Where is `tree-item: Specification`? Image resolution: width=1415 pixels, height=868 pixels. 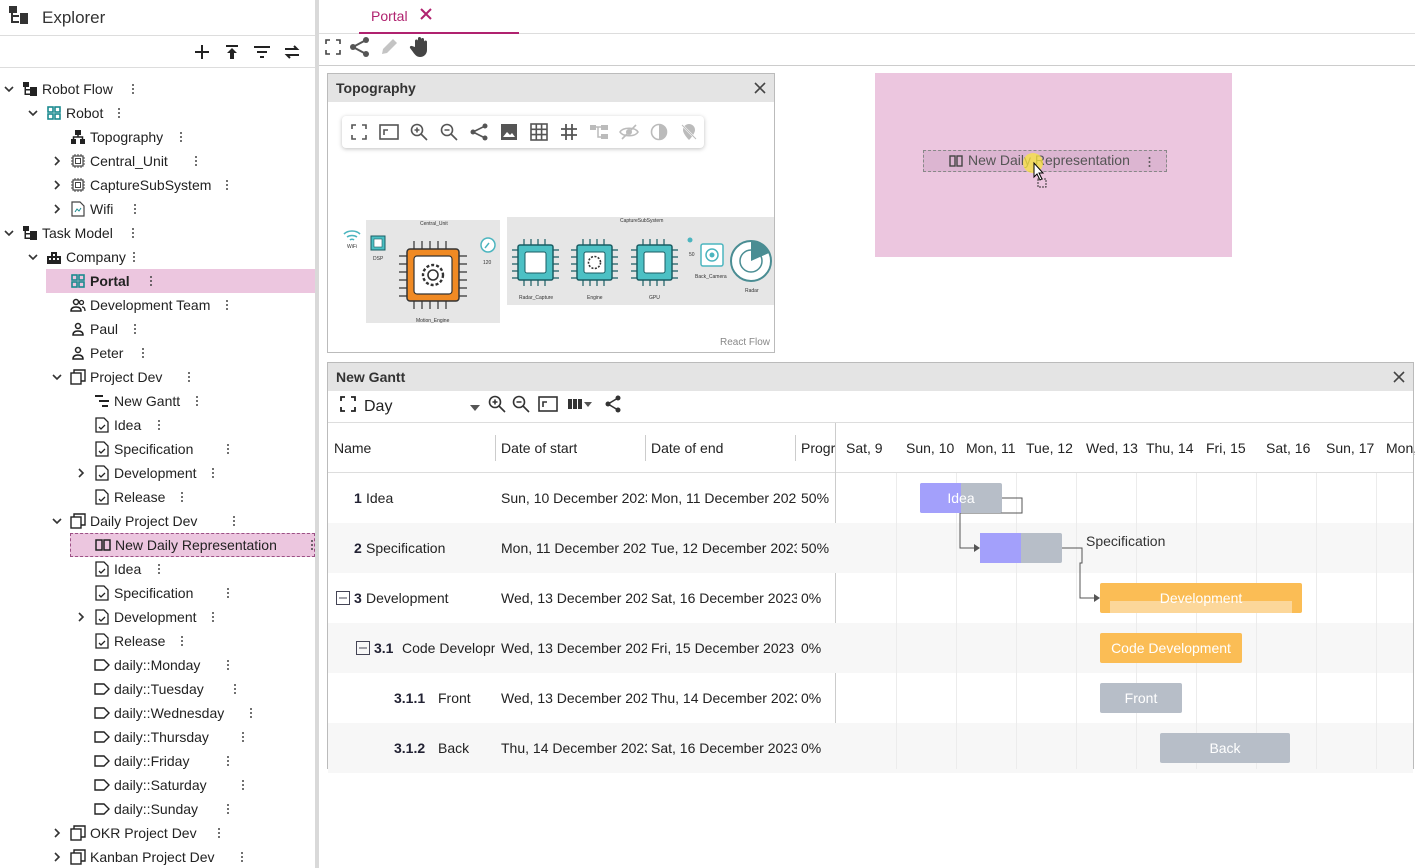
tree-item: Specification is located at coordinates (157, 593).